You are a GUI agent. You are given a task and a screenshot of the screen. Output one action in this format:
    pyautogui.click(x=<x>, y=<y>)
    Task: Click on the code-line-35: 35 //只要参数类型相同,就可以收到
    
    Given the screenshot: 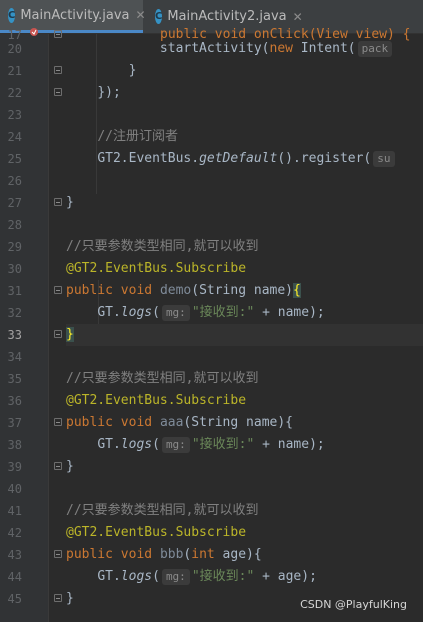 What is the action you would take?
    pyautogui.click(x=211, y=379)
    